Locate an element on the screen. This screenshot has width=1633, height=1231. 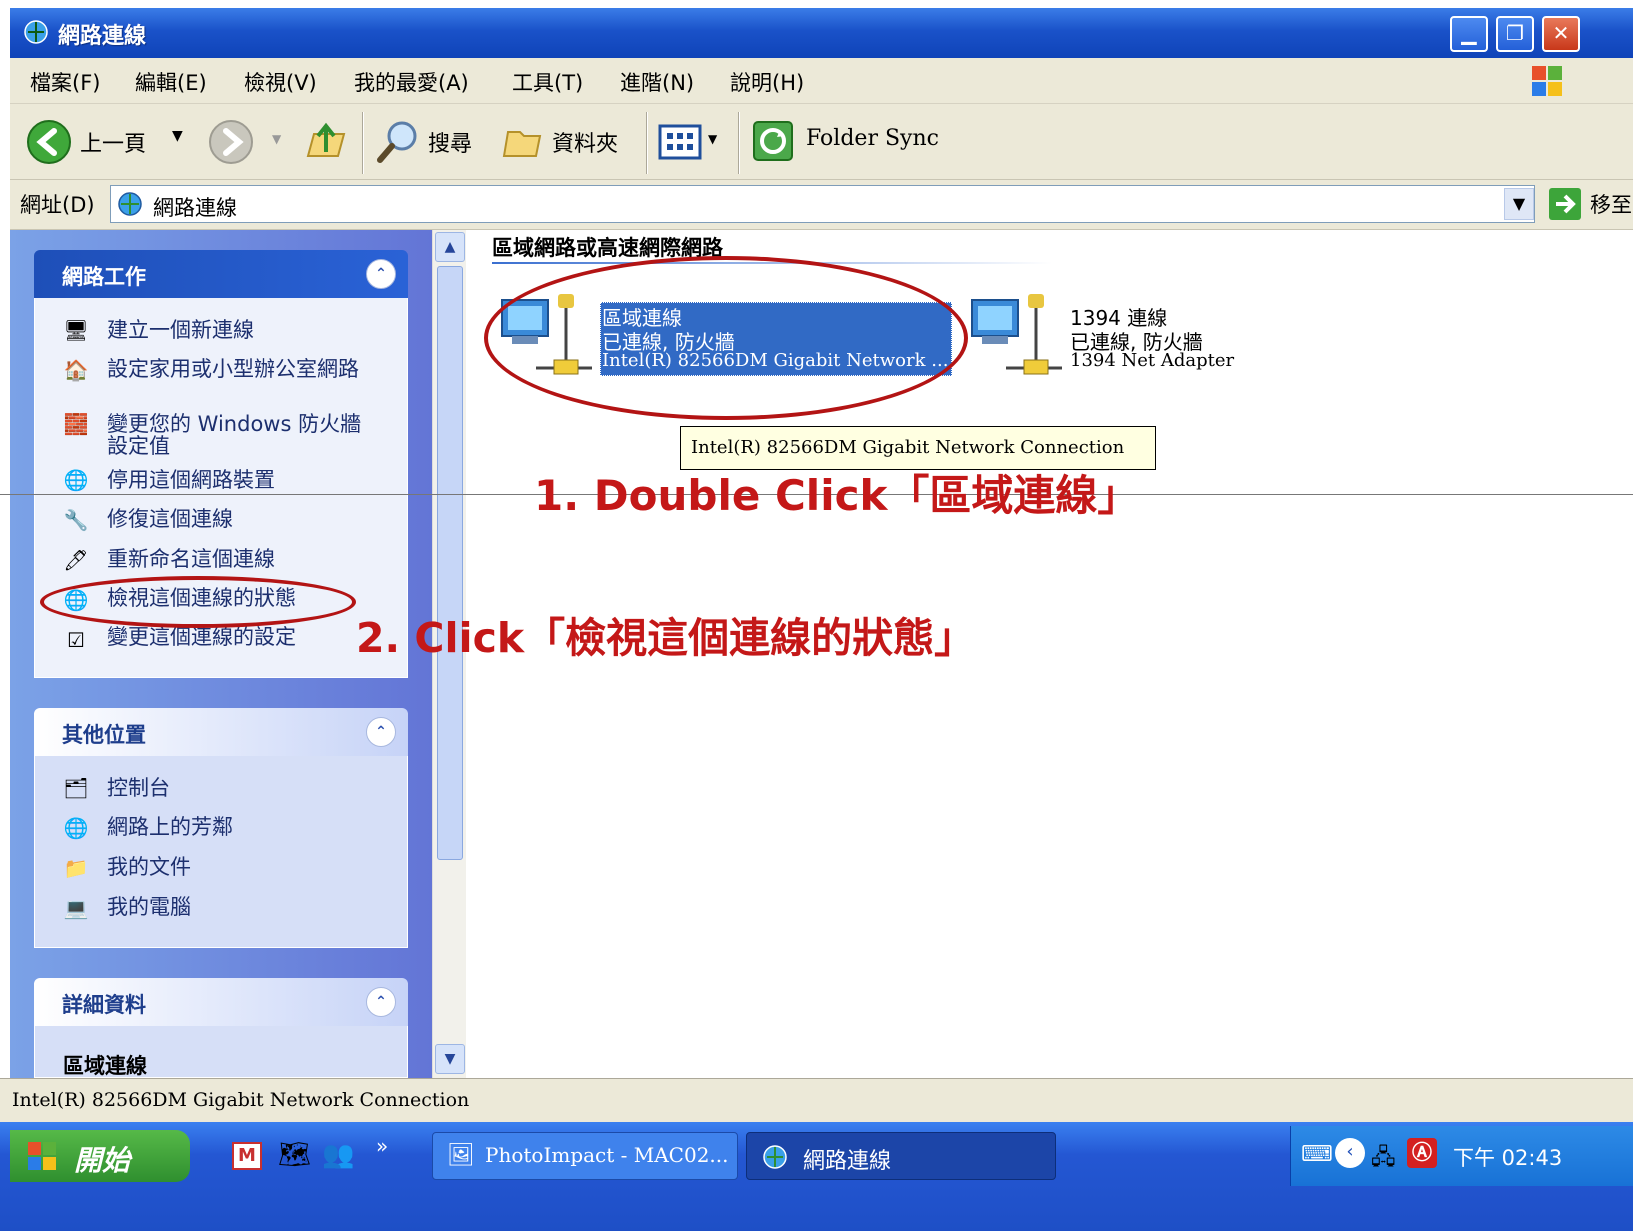
back-label: 上一頁 is located at coordinates (113, 144).